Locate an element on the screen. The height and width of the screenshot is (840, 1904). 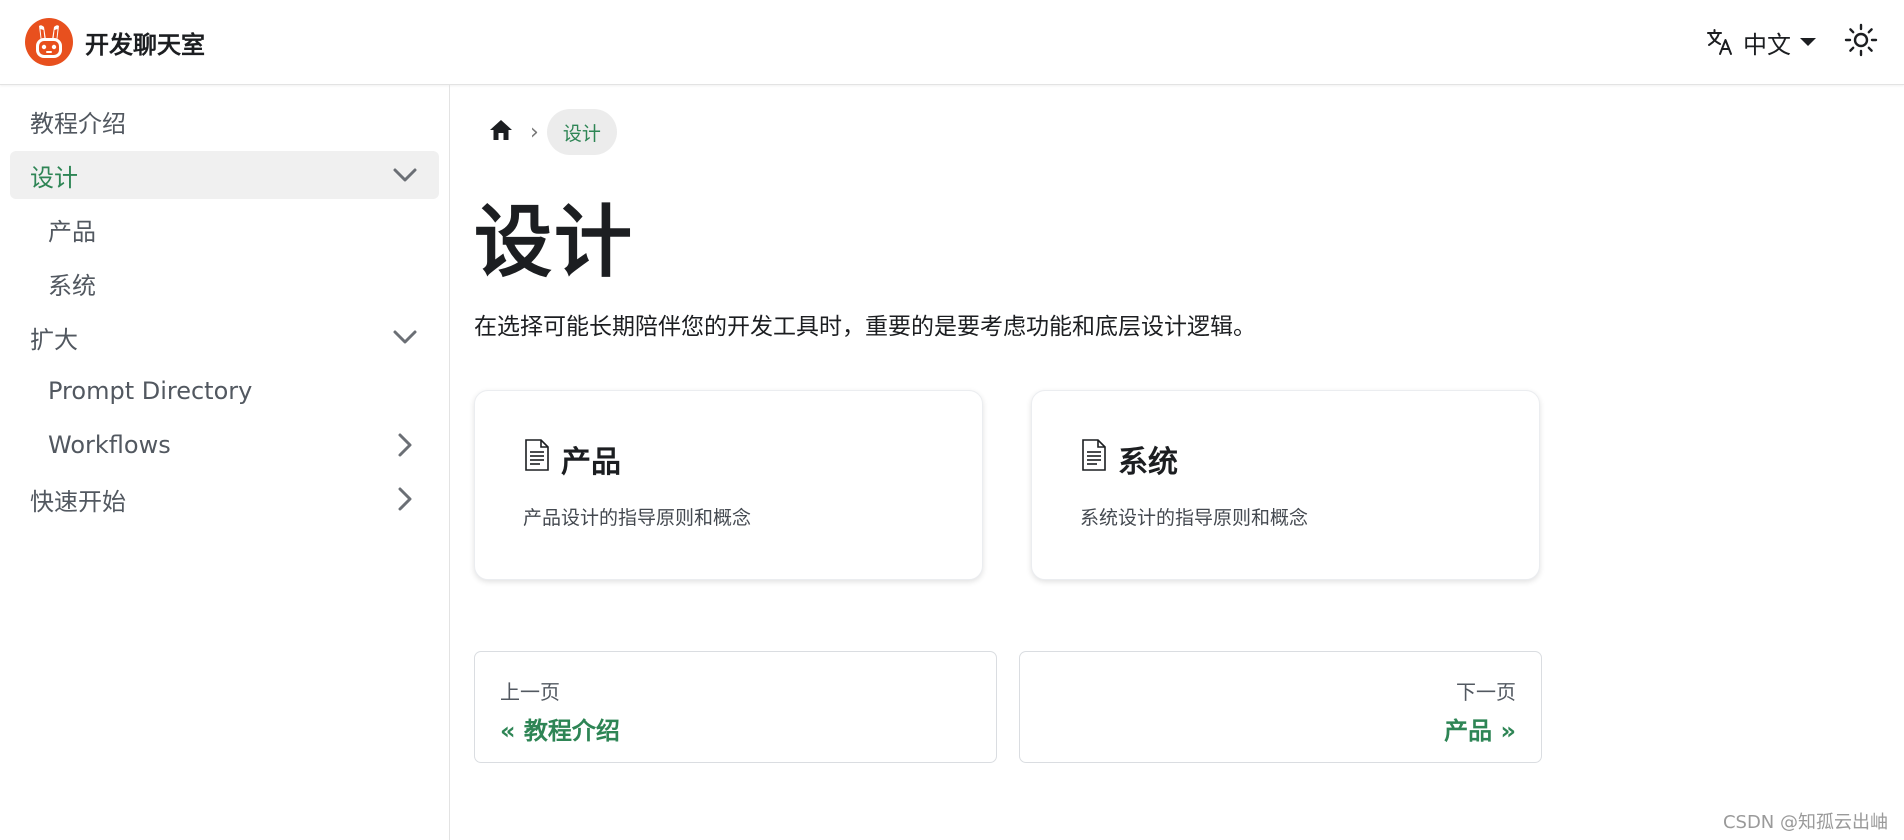
sidebar-item-design: 设计 is located at coordinates (224, 175).